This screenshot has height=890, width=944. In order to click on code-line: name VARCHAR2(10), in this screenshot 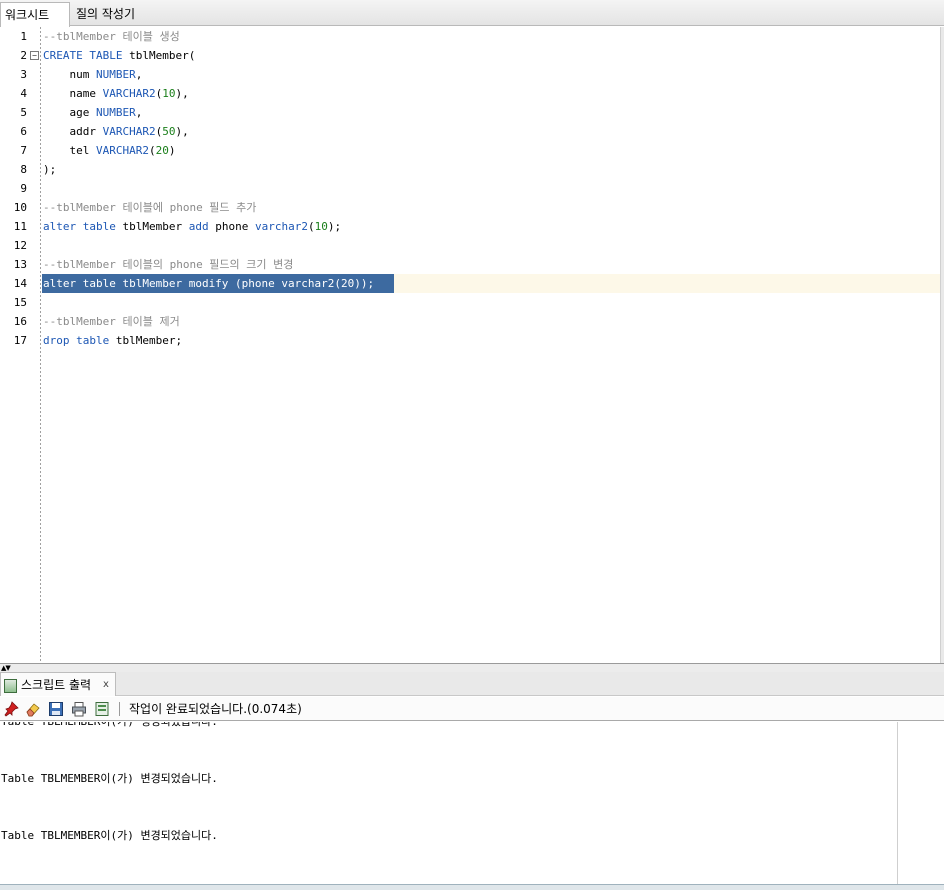, I will do `click(116, 93)`.